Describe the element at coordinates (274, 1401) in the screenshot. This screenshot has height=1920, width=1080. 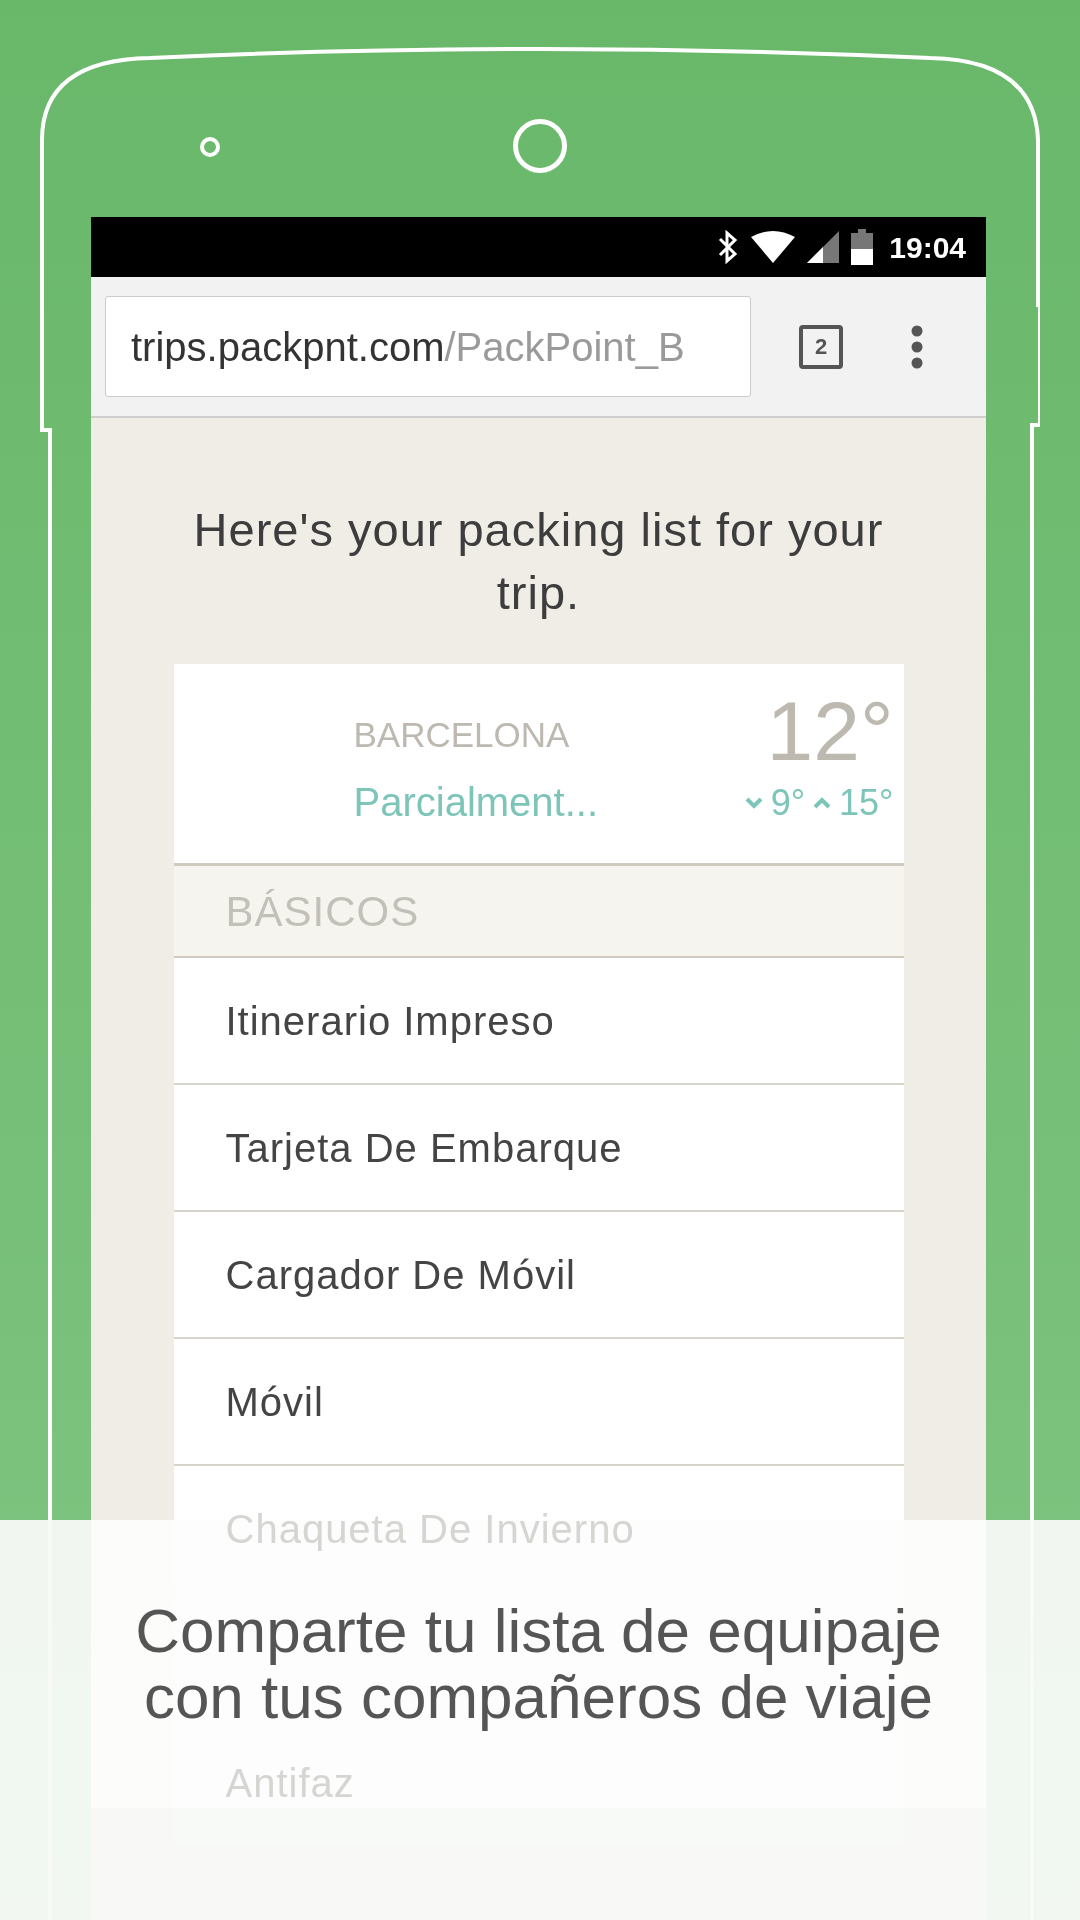
I see `list-item: Móvil` at that location.